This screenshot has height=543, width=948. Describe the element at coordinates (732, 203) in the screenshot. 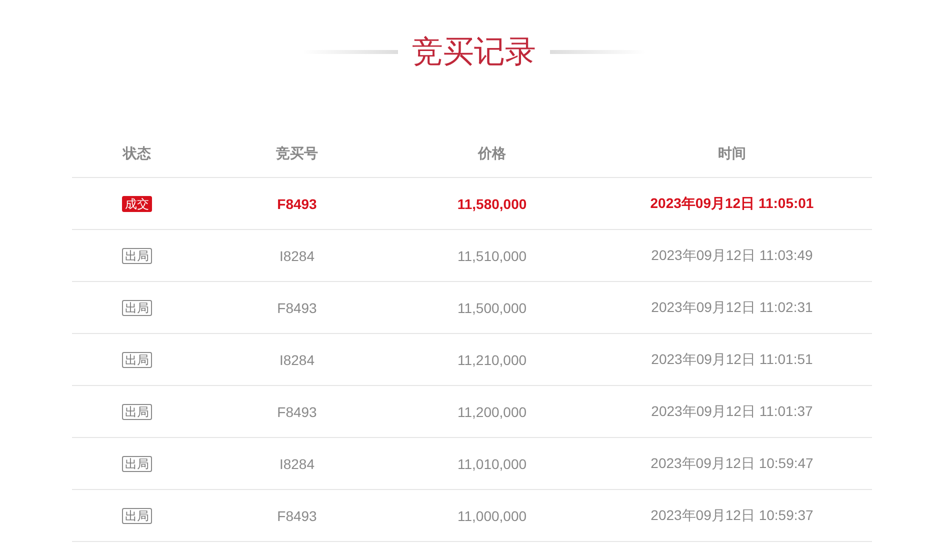

I see `time-cell: 2023年09月12日 11:05:01` at that location.